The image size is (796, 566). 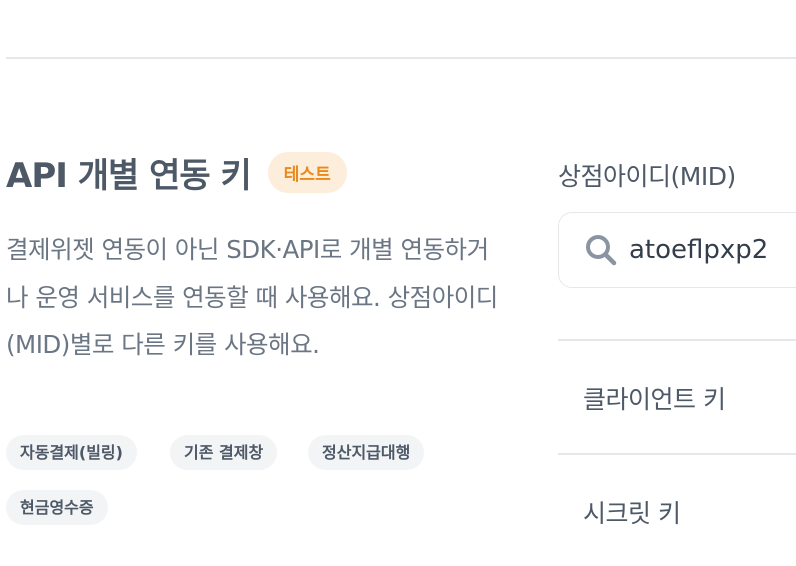 I want to click on mid-label: 상점아이디(MID), so click(x=647, y=176).